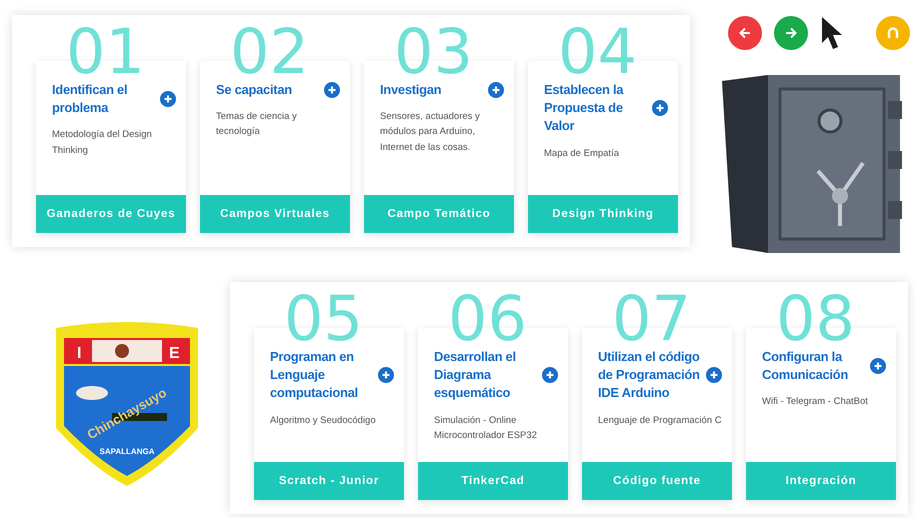  What do you see at coordinates (805, 366) in the screenshot?
I see `step-title: Configuran la Comunicación` at bounding box center [805, 366].